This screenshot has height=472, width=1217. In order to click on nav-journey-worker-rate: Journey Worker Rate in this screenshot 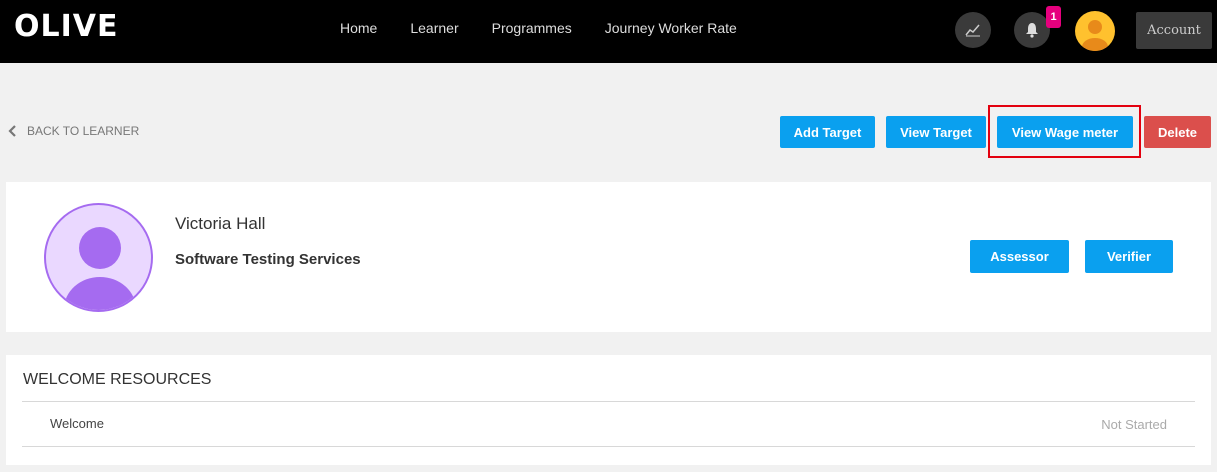, I will do `click(671, 28)`.